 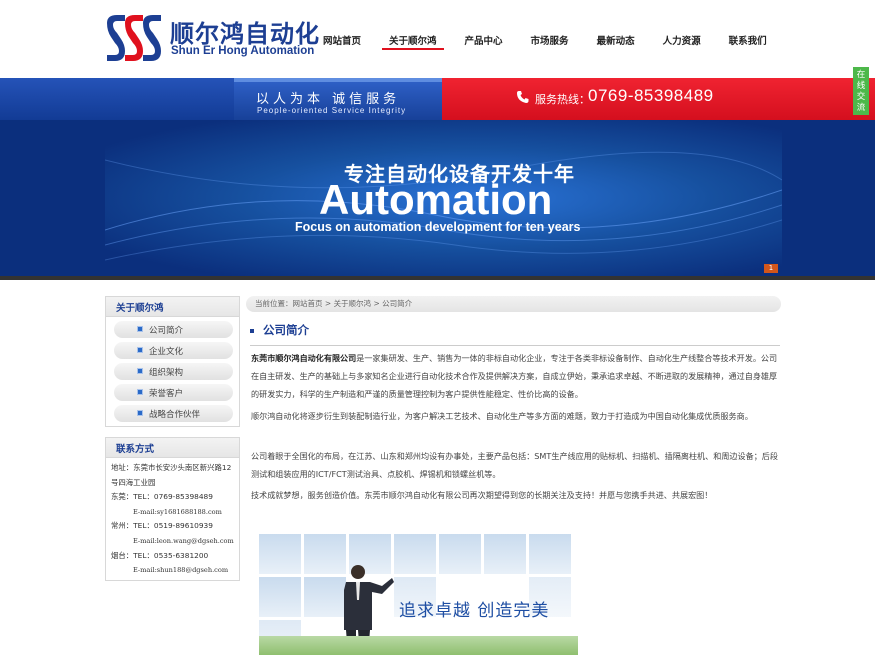 What do you see at coordinates (682, 42) in the screenshot?
I see `nav-hr: 人力资源` at bounding box center [682, 42].